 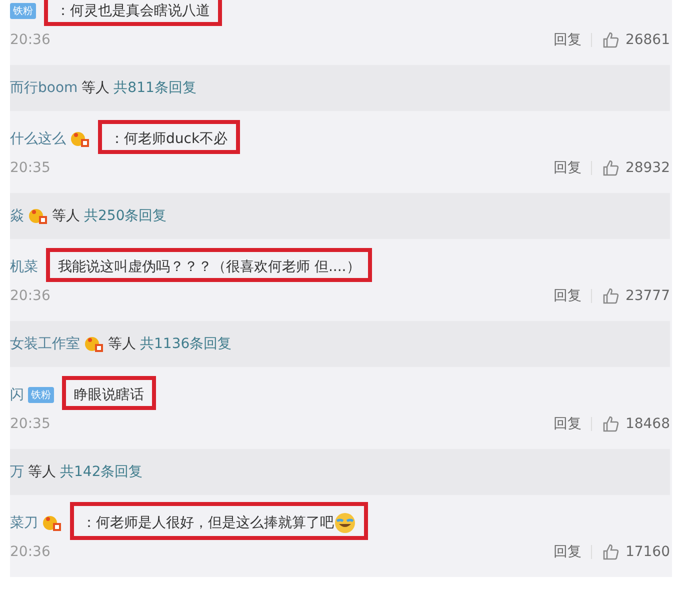 What do you see at coordinates (17, 472) in the screenshot?
I see `username: 万` at bounding box center [17, 472].